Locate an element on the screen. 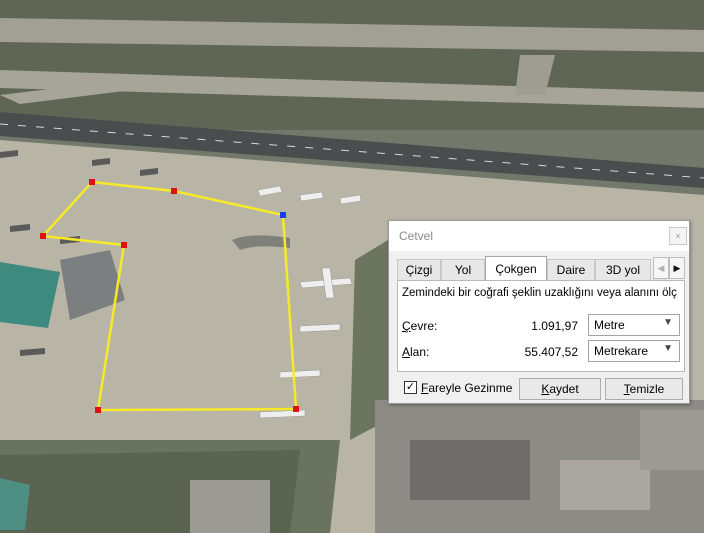  tab-bar: Çizgi Yol Çokgen Daire 3D yol s ◀ ▶ is located at coordinates (541, 268).